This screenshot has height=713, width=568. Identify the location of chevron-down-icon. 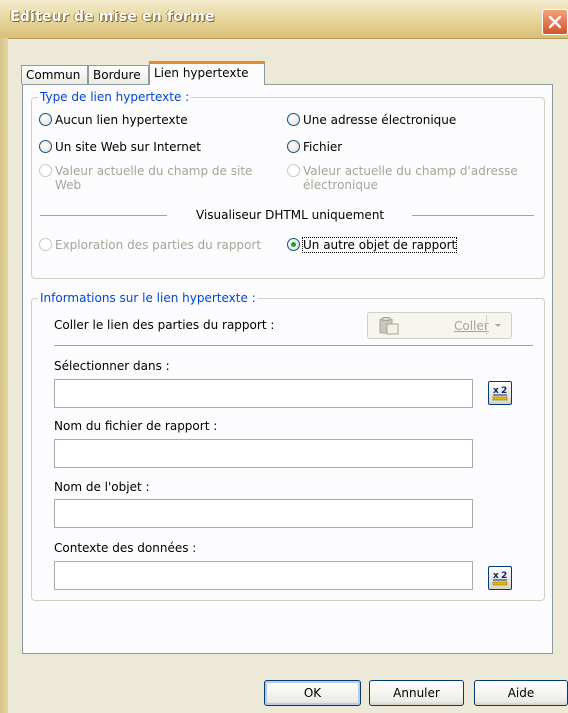
(498, 325).